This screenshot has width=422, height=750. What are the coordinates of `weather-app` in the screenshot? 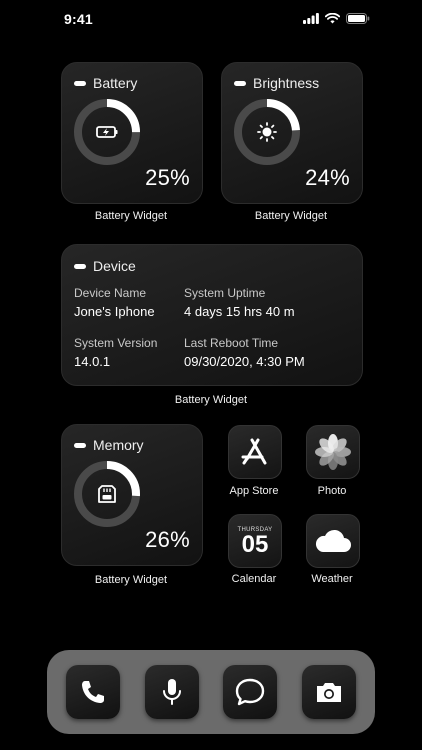 It's located at (333, 541).